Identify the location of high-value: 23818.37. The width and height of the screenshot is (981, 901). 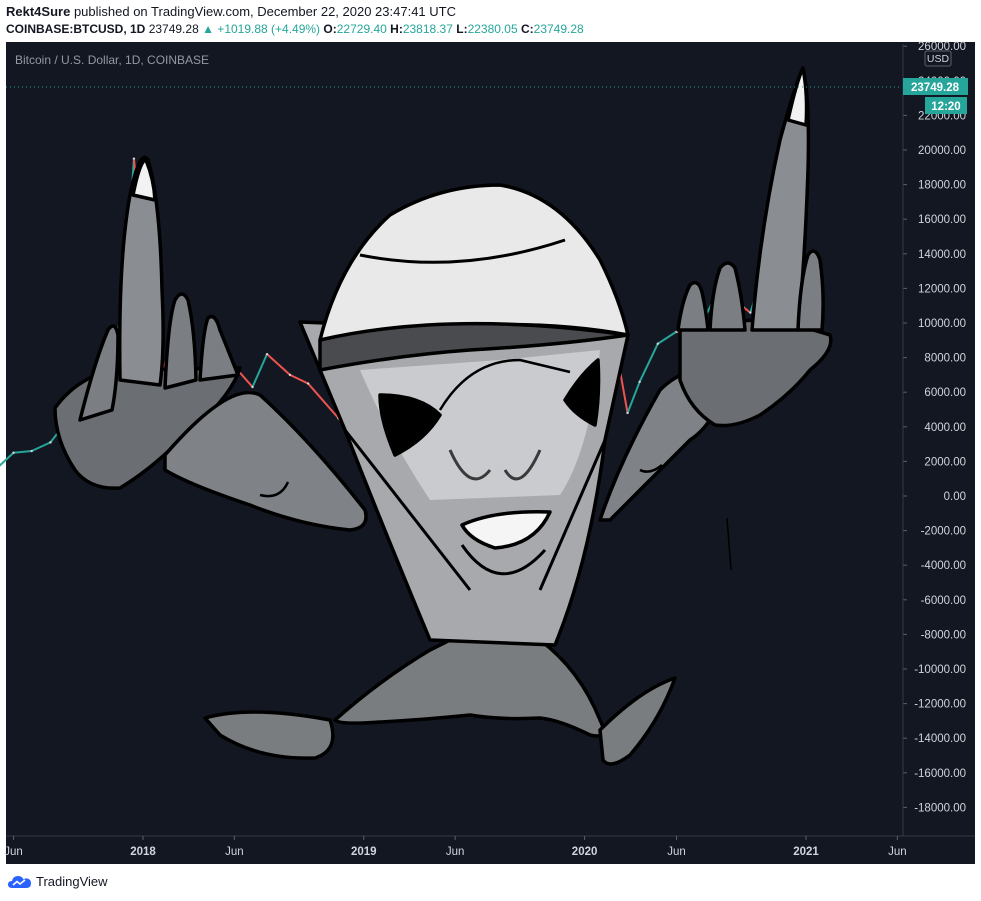
(427, 29).